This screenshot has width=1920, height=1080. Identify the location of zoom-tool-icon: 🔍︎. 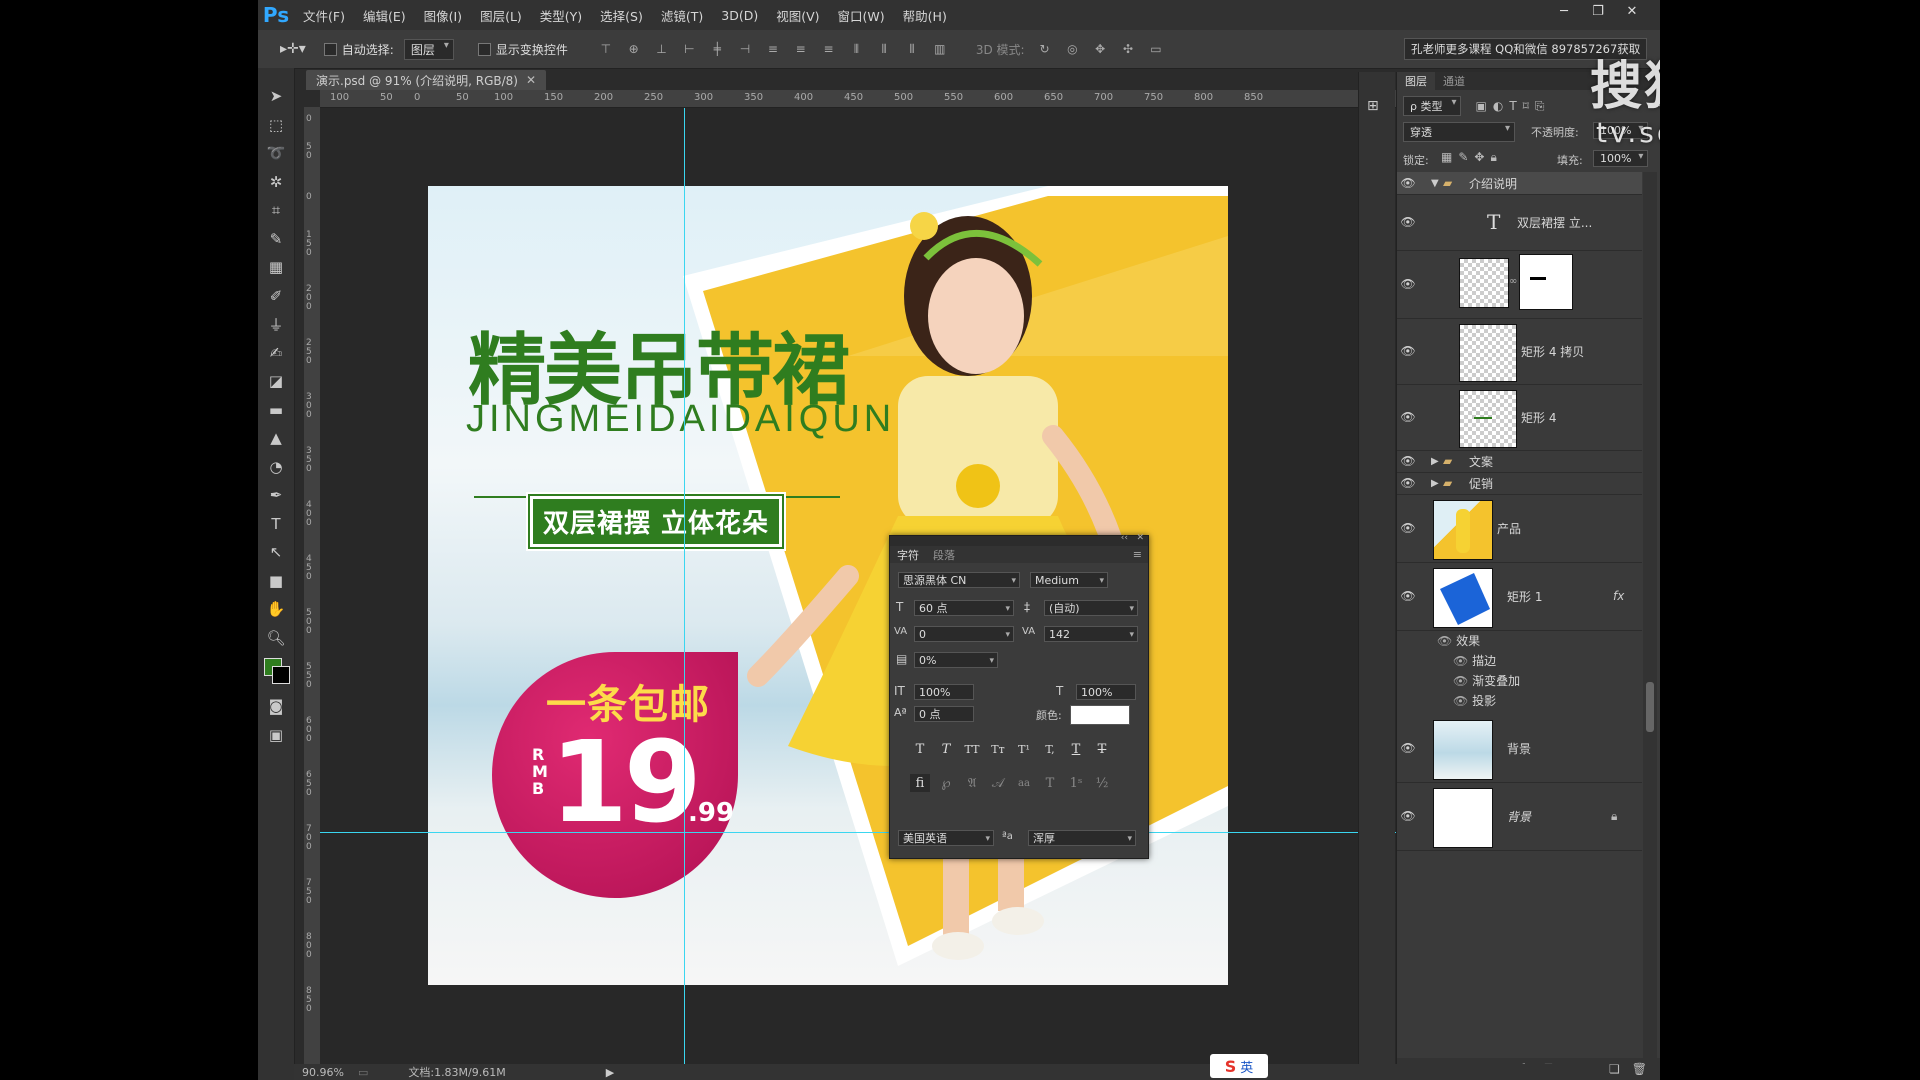
(276, 638).